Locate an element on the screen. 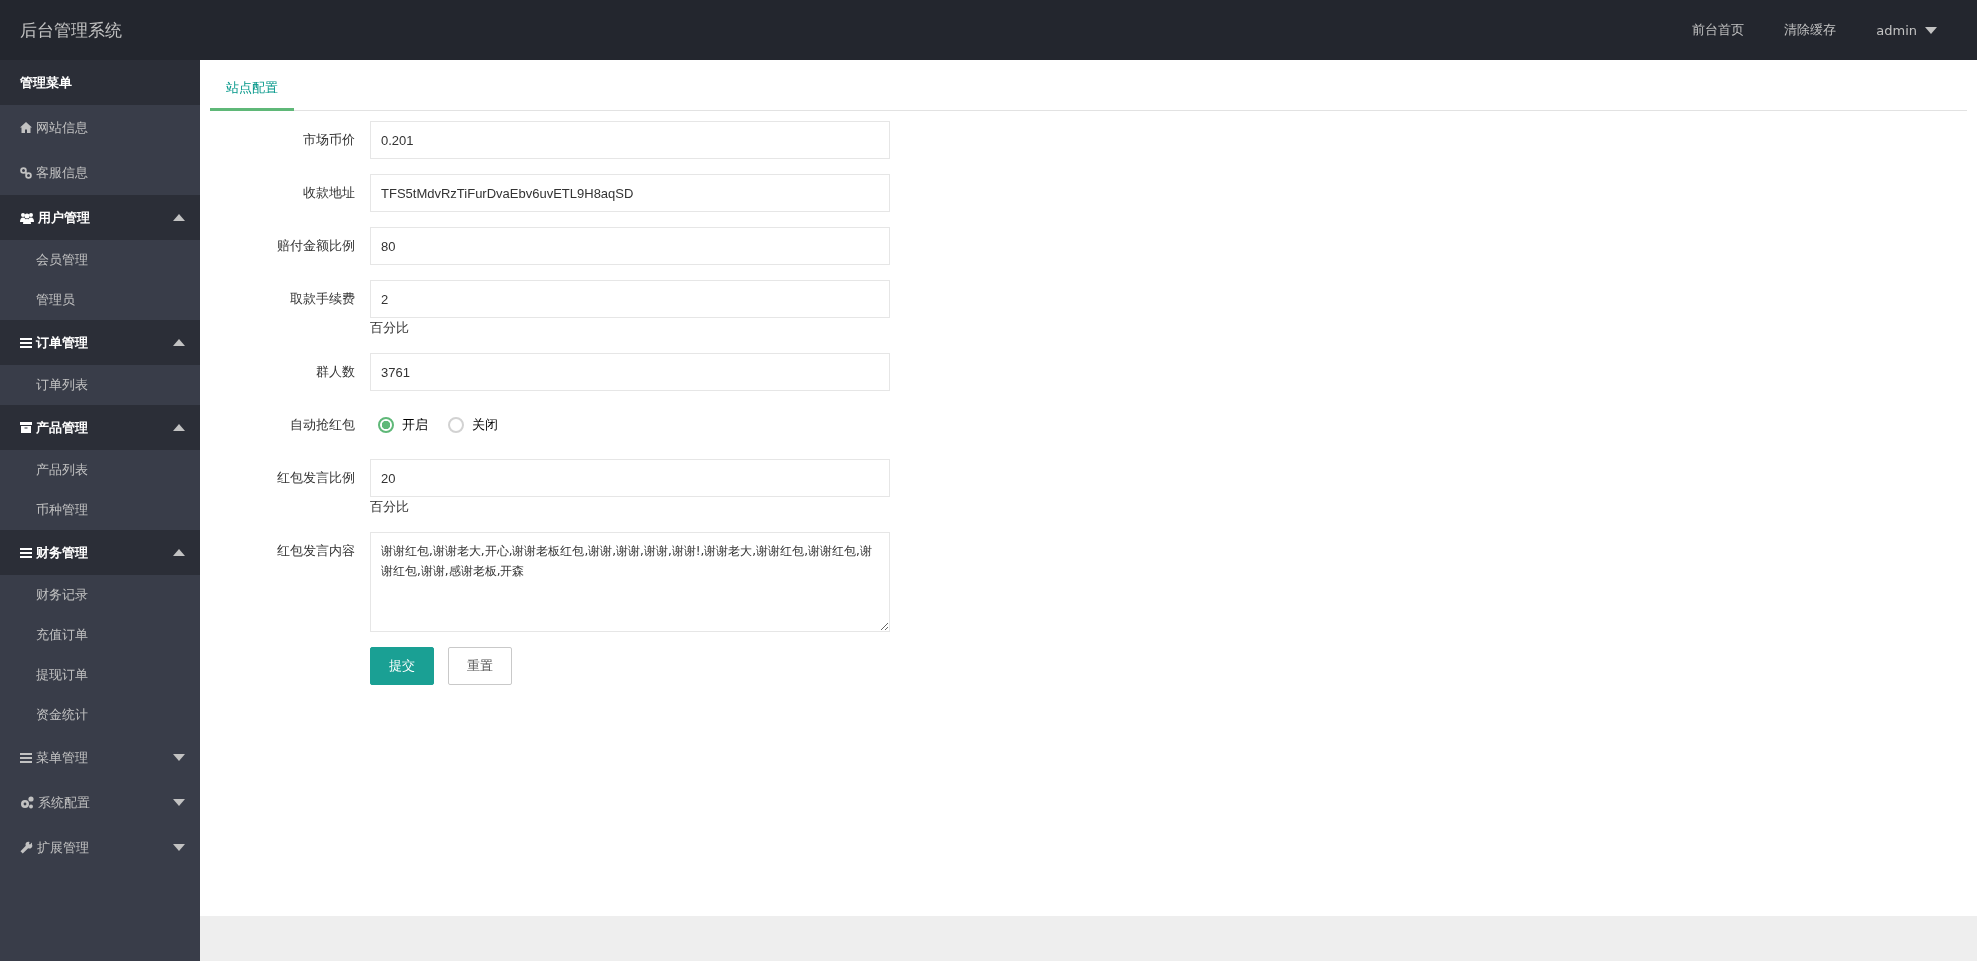  field-label: 红包发言内容 is located at coordinates (316, 551).